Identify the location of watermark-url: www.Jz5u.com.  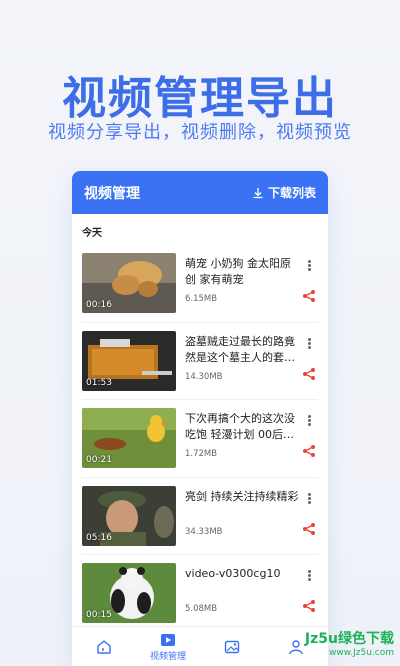
(361, 653).